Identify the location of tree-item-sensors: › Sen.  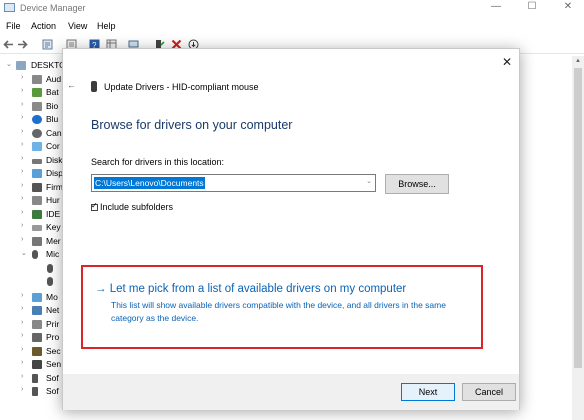
(35, 364).